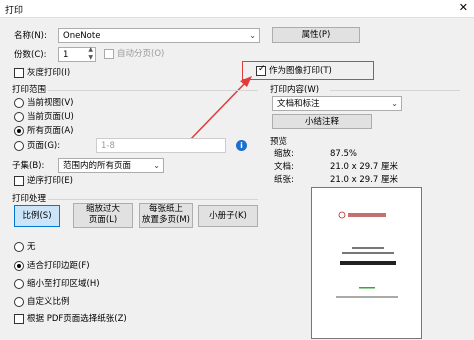 The height and width of the screenshot is (340, 474). What do you see at coordinates (19, 117) in the screenshot?
I see `radio-current-page` at bounding box center [19, 117].